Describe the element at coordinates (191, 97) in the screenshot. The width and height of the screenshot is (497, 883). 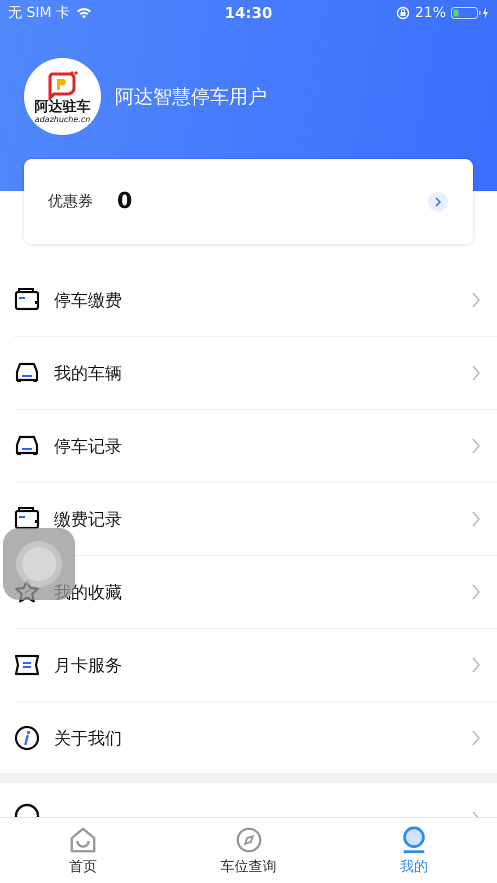
I see `user-name: 阿达智慧停车用户` at that location.